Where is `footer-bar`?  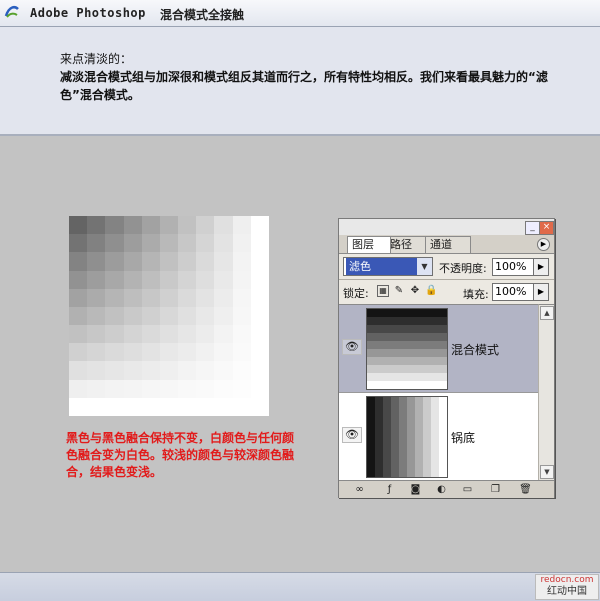
footer-bar is located at coordinates (300, 586).